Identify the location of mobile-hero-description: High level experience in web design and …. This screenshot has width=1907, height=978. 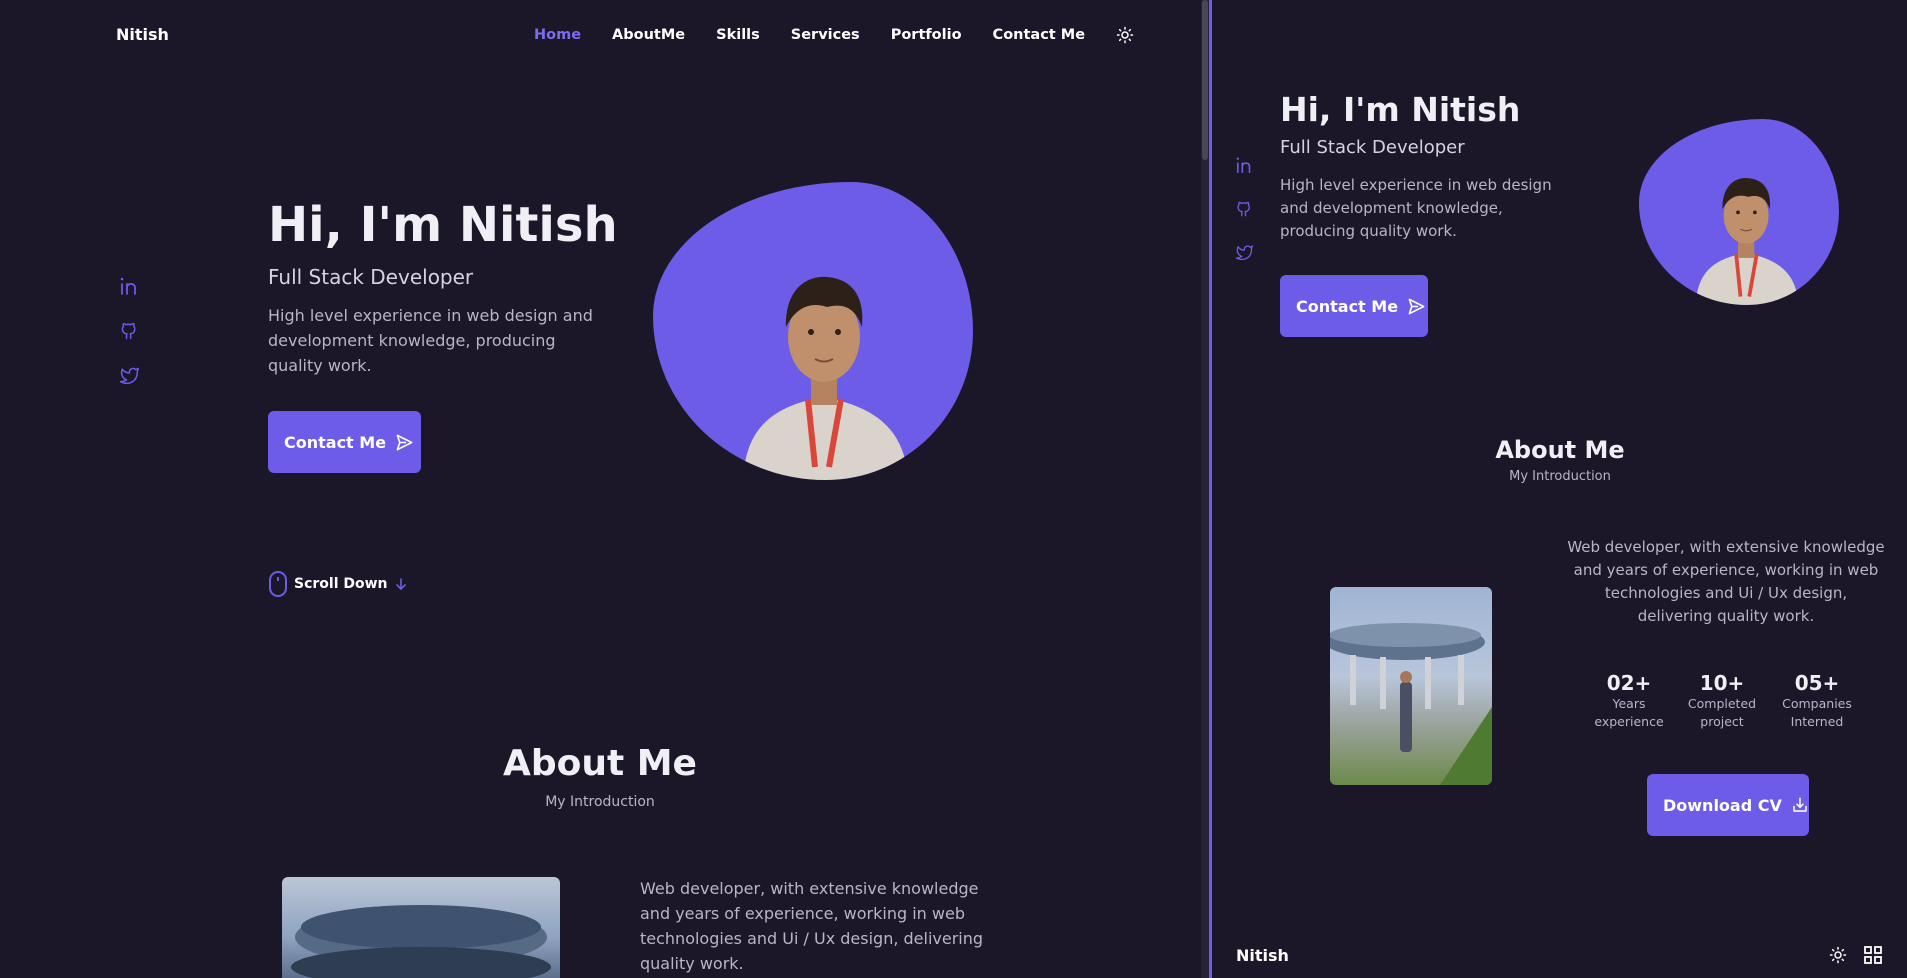
(1416, 208).